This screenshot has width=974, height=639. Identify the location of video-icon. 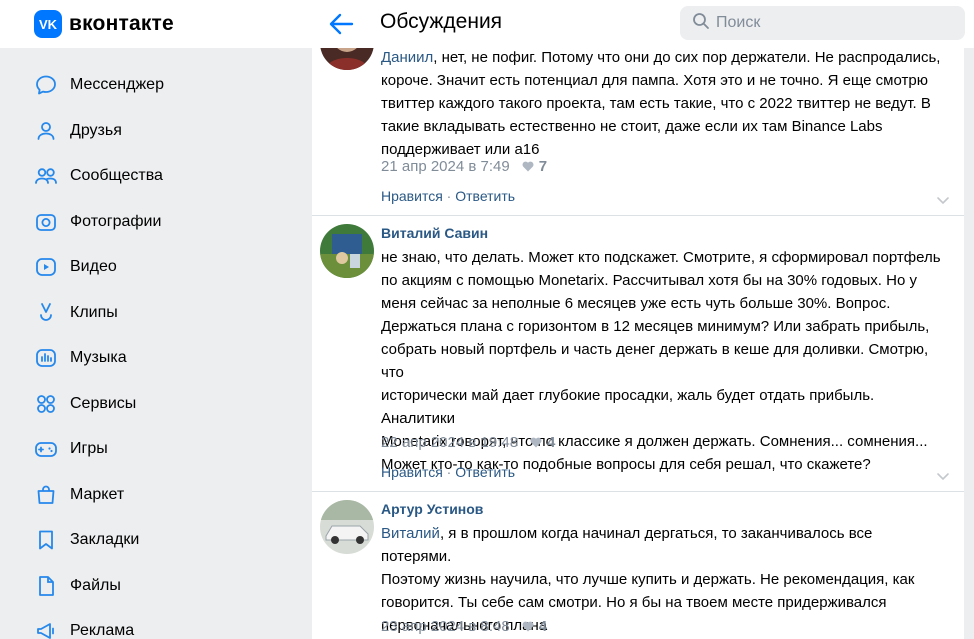
(46, 267).